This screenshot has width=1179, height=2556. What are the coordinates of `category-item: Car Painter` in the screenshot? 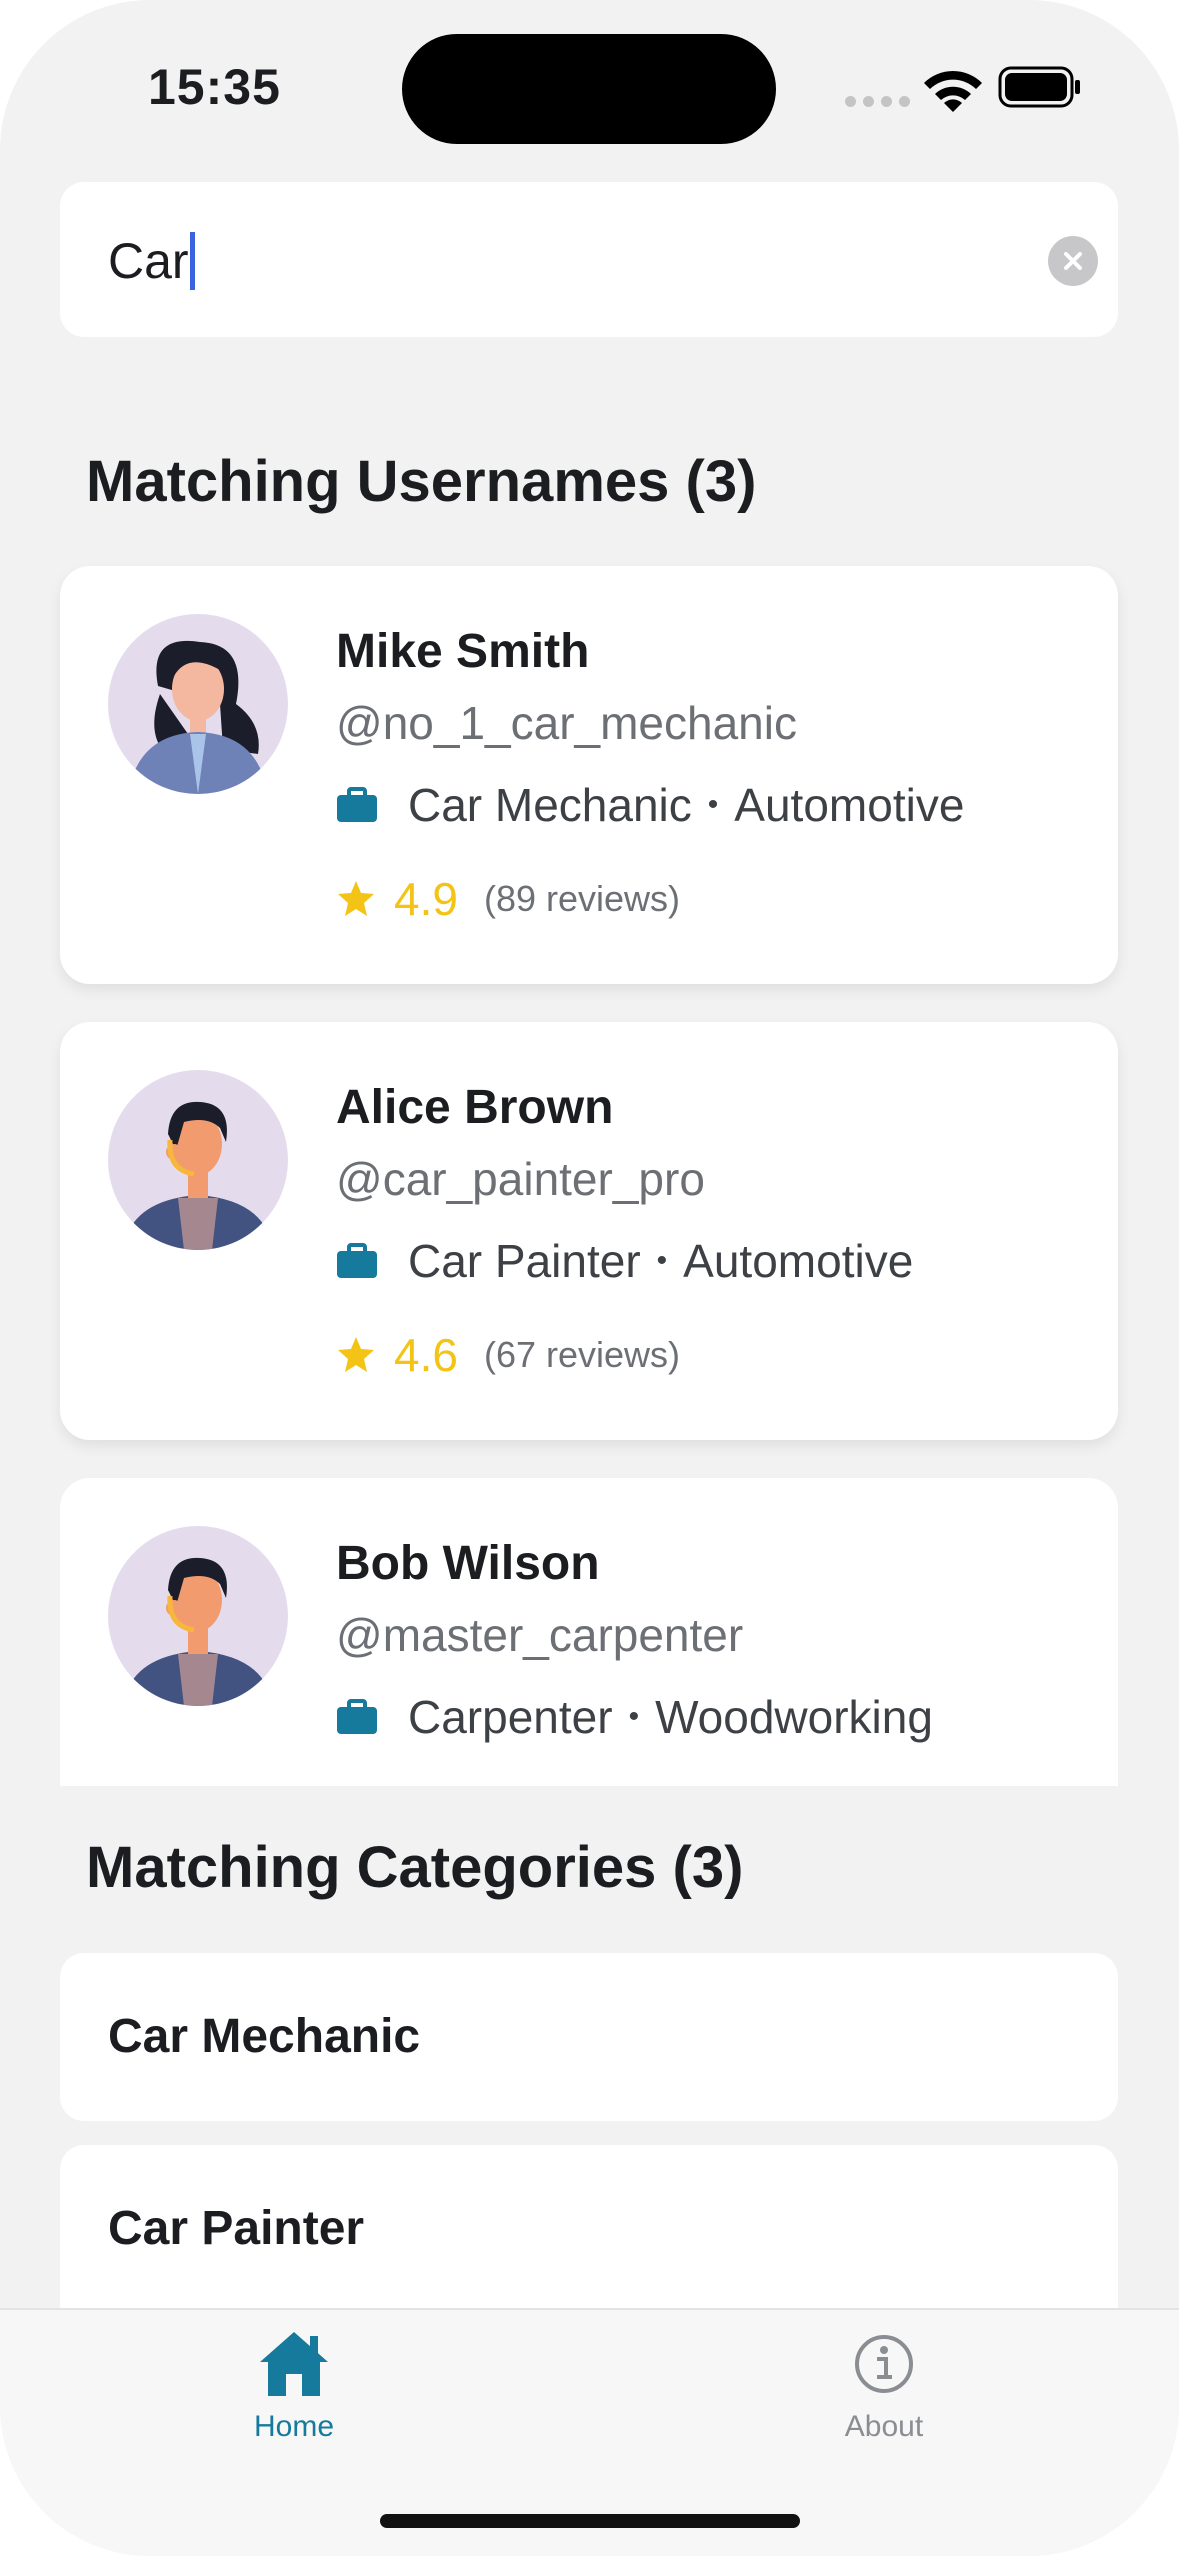 It's located at (589, 2240).